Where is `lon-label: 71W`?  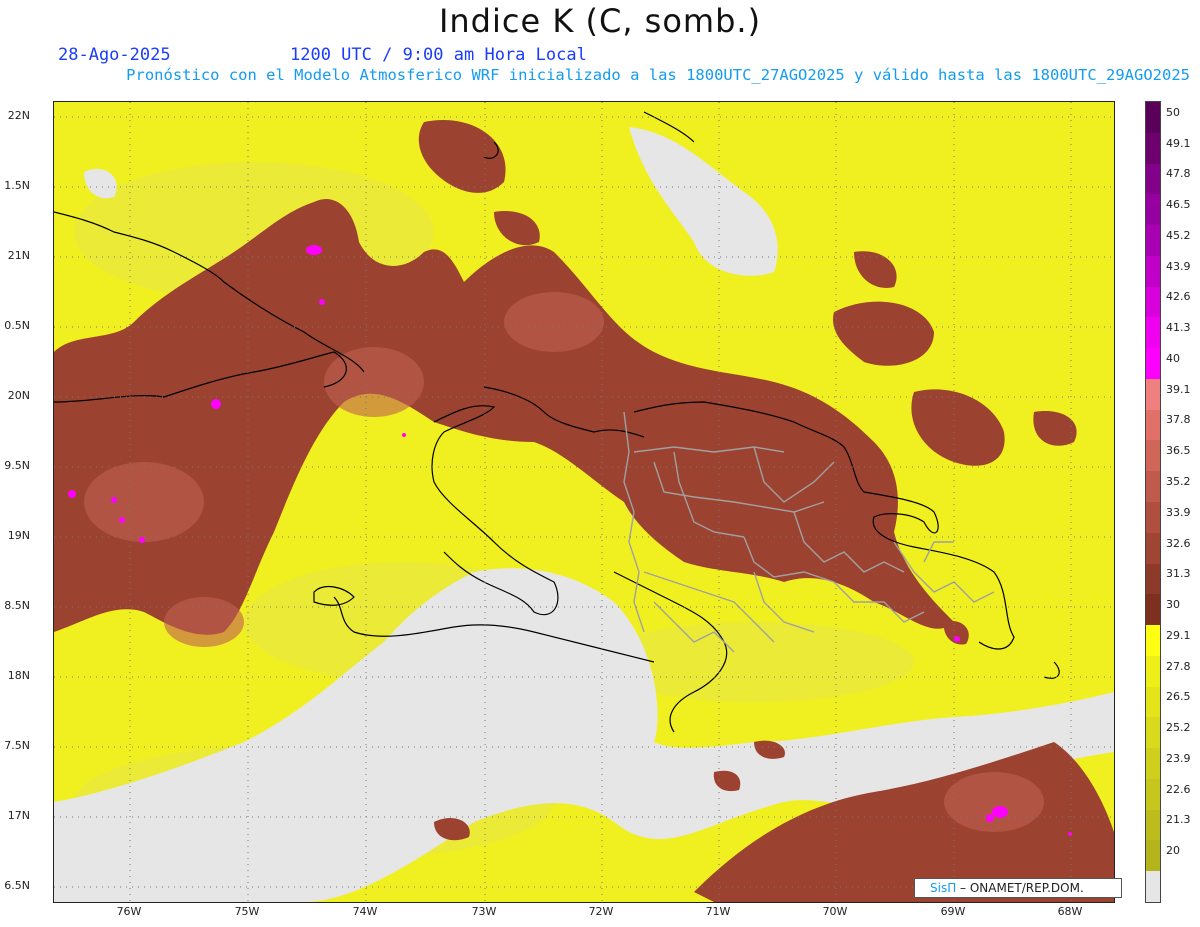 lon-label: 71W is located at coordinates (718, 911).